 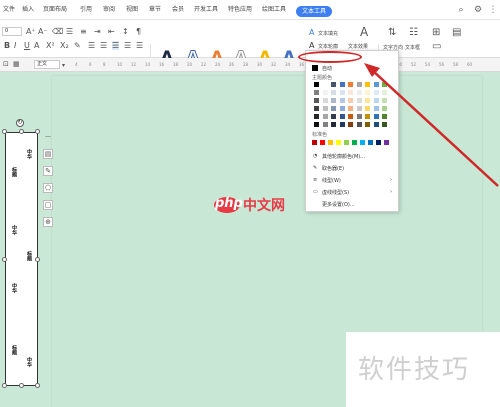 I want to click on watermark-corner-text: 软件技巧, so click(x=414, y=370).